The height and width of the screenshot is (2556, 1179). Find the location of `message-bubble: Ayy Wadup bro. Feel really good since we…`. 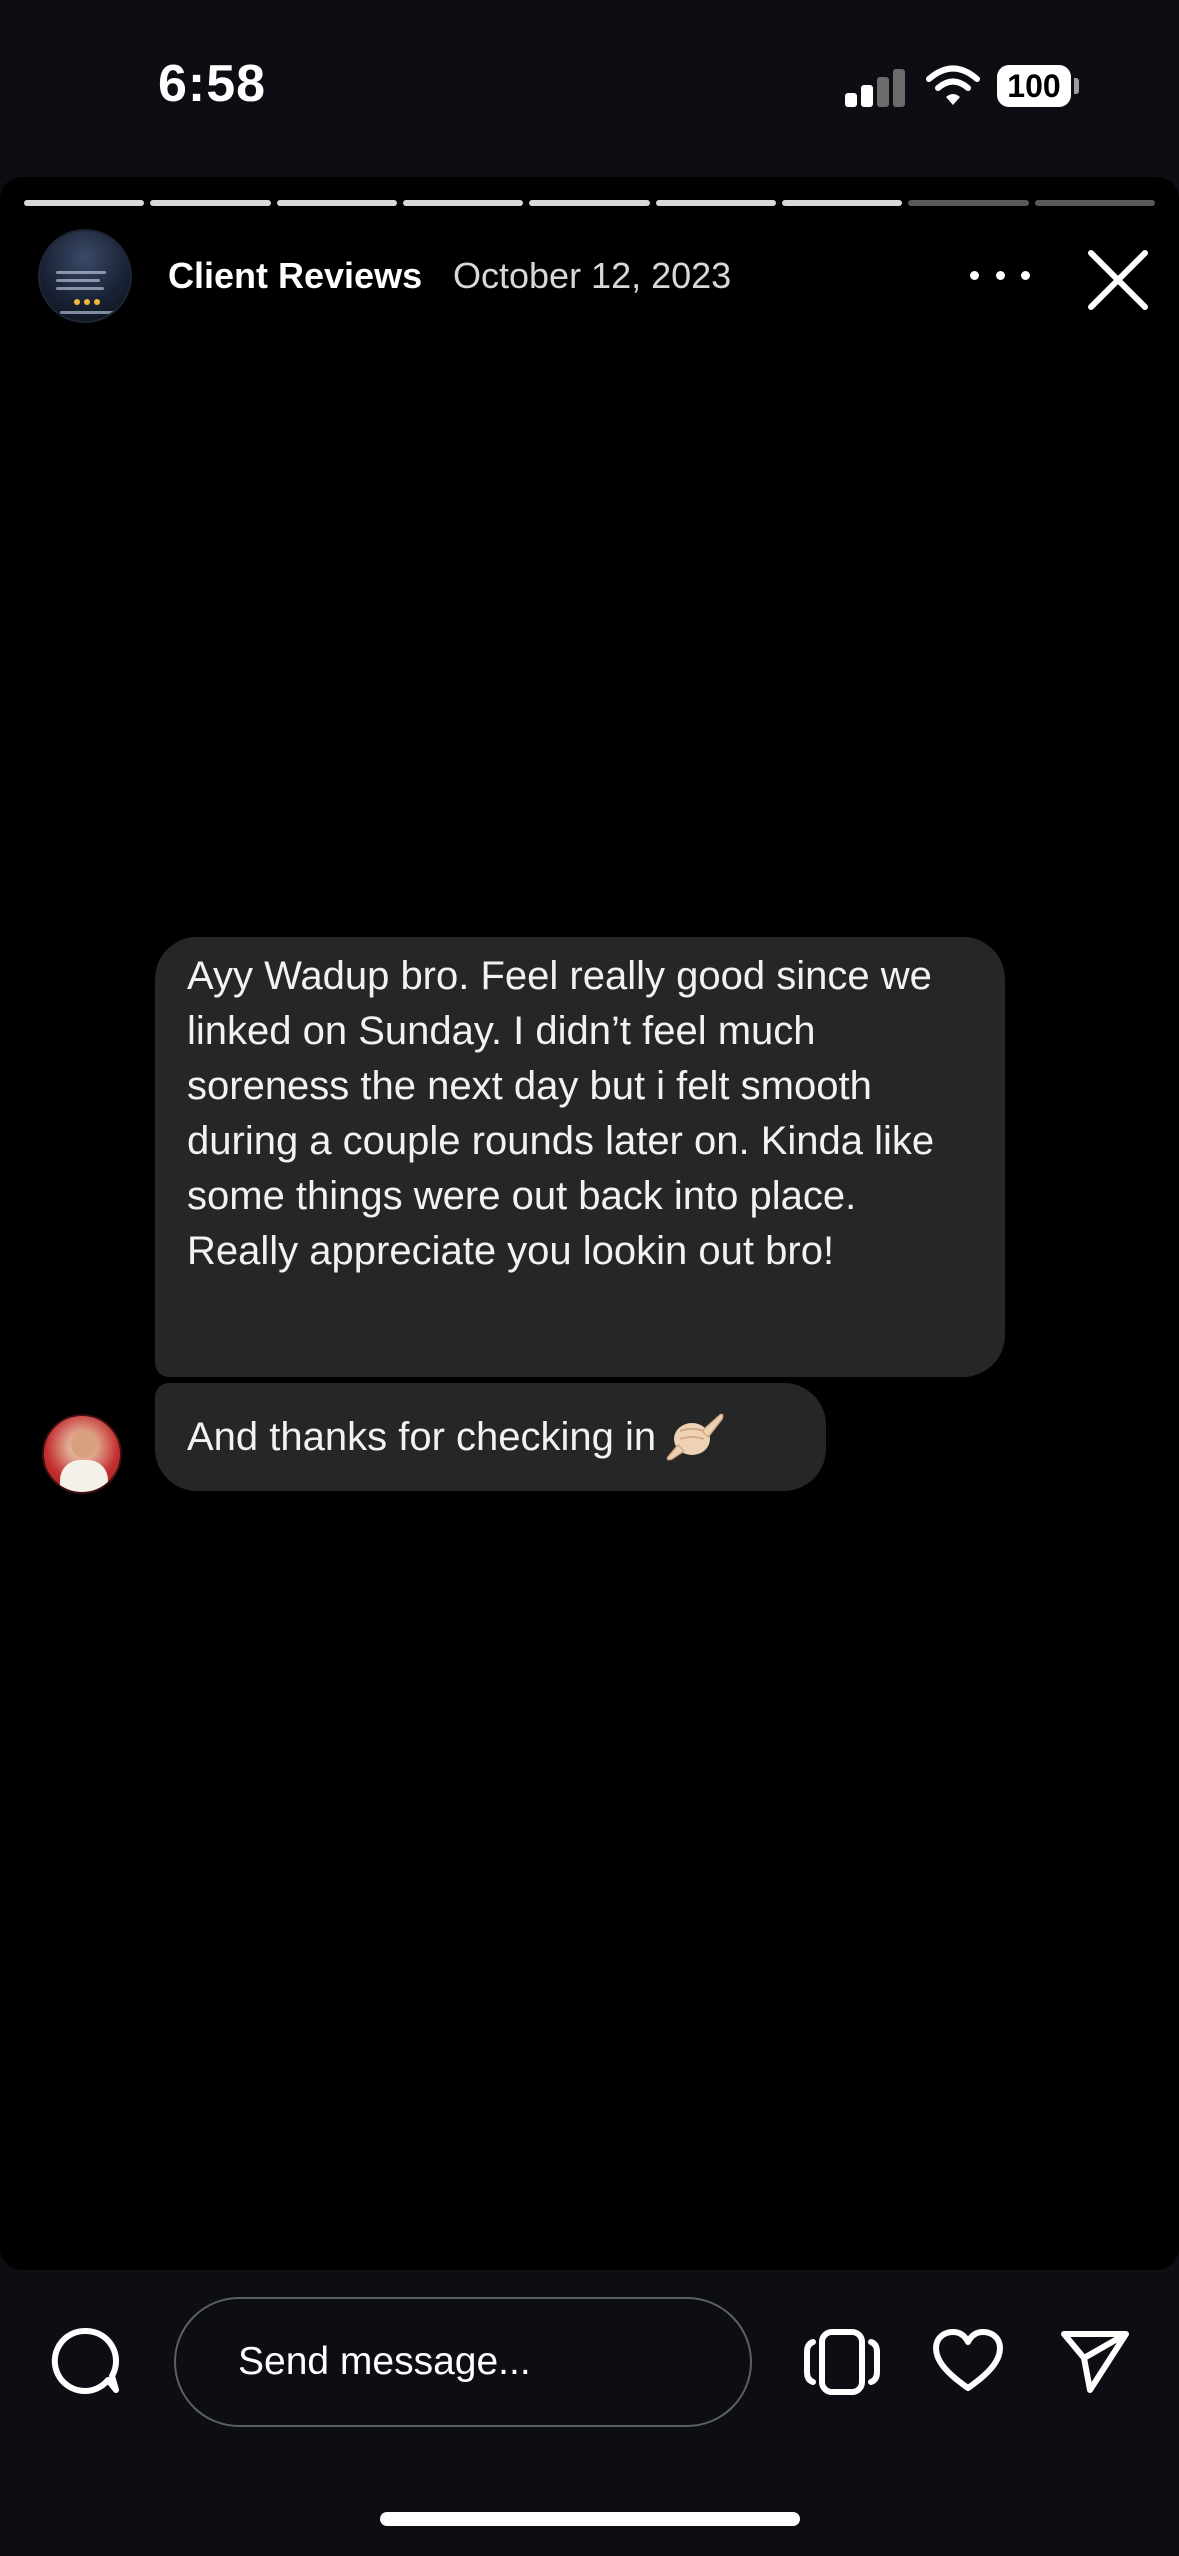

message-bubble: Ayy Wadup bro. Feel really good since we… is located at coordinates (580, 1157).